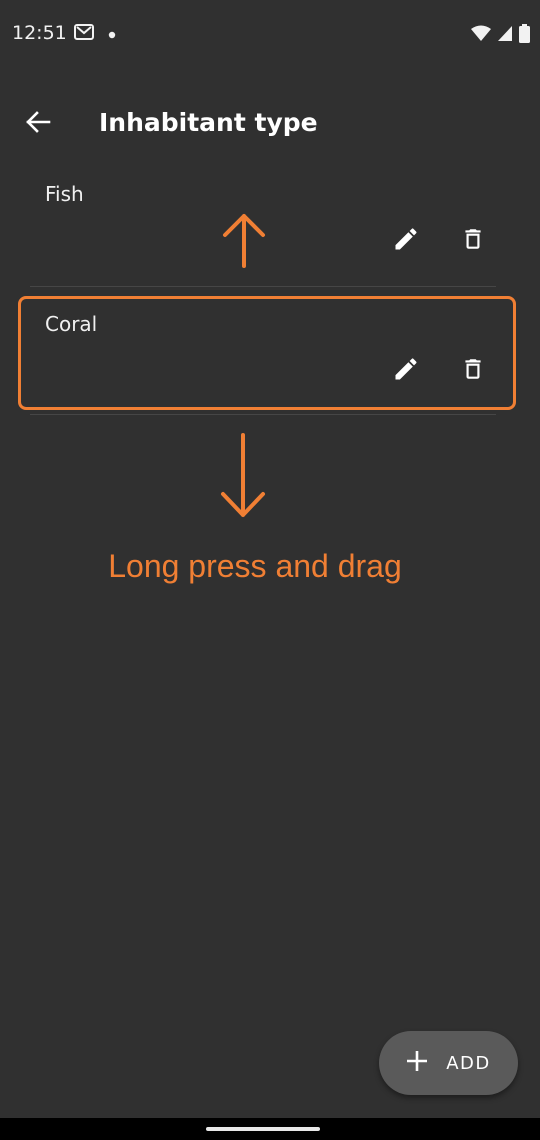 This screenshot has height=1140, width=540. I want to click on status-system-icons, so click(500, 36).